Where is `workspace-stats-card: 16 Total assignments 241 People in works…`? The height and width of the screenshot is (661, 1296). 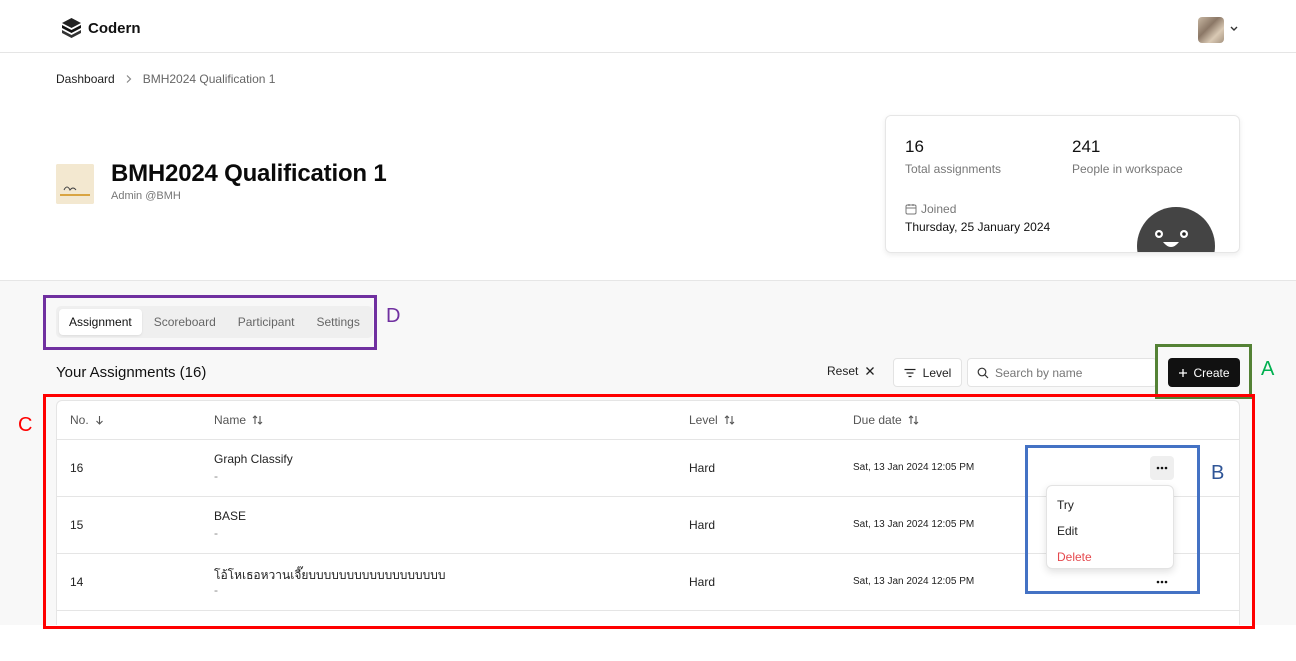 workspace-stats-card: 16 Total assignments 241 People in works… is located at coordinates (1062, 184).